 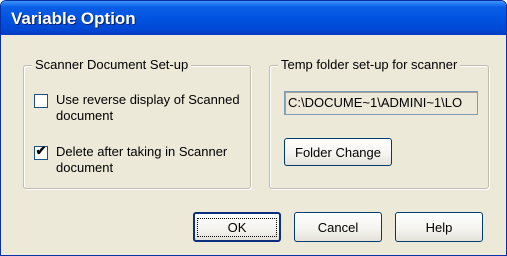 What do you see at coordinates (338, 152) in the screenshot?
I see `folder-change-button: Folder Change` at bounding box center [338, 152].